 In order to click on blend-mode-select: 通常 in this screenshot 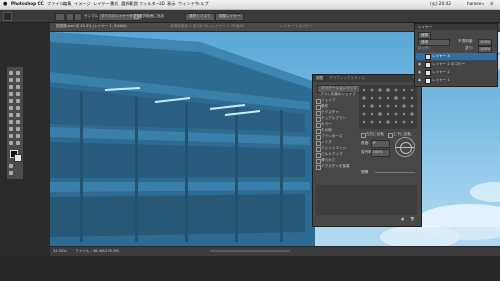, I will do `click(434, 42)`.